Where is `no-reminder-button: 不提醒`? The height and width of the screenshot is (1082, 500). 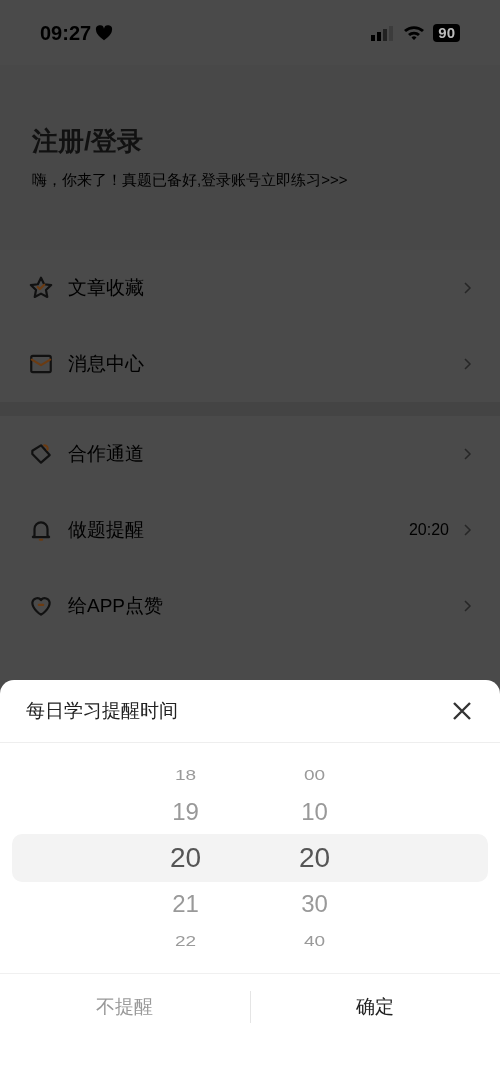 no-reminder-button: 不提醒 is located at coordinates (125, 1007).